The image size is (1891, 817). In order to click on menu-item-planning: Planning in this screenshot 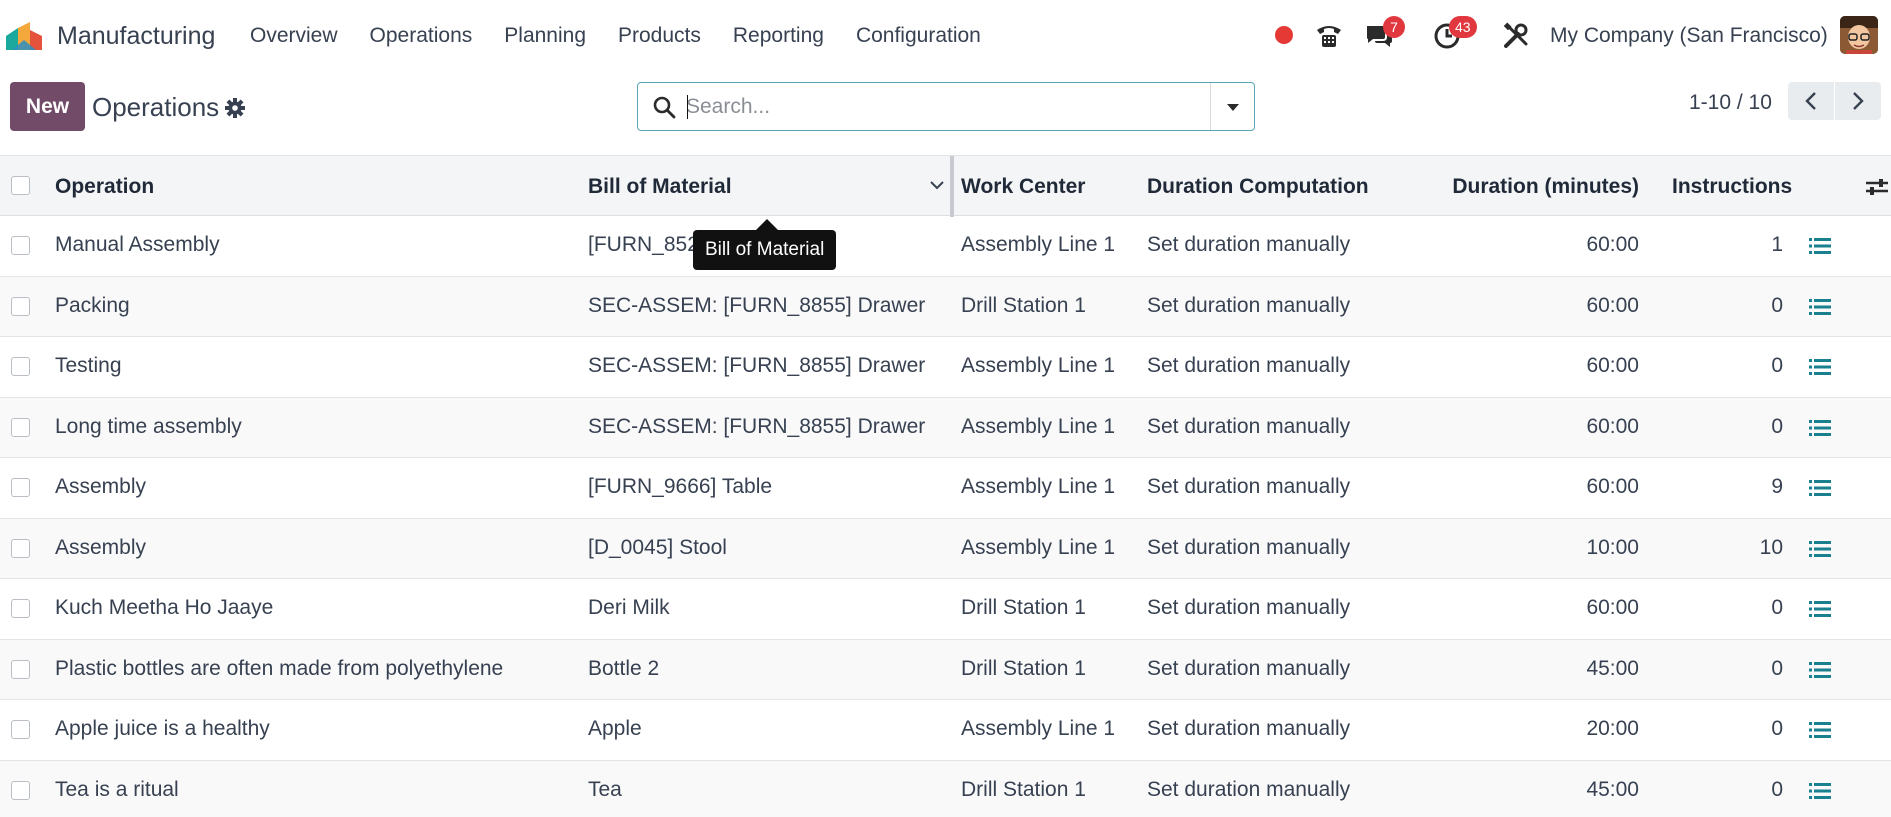, I will do `click(545, 36)`.